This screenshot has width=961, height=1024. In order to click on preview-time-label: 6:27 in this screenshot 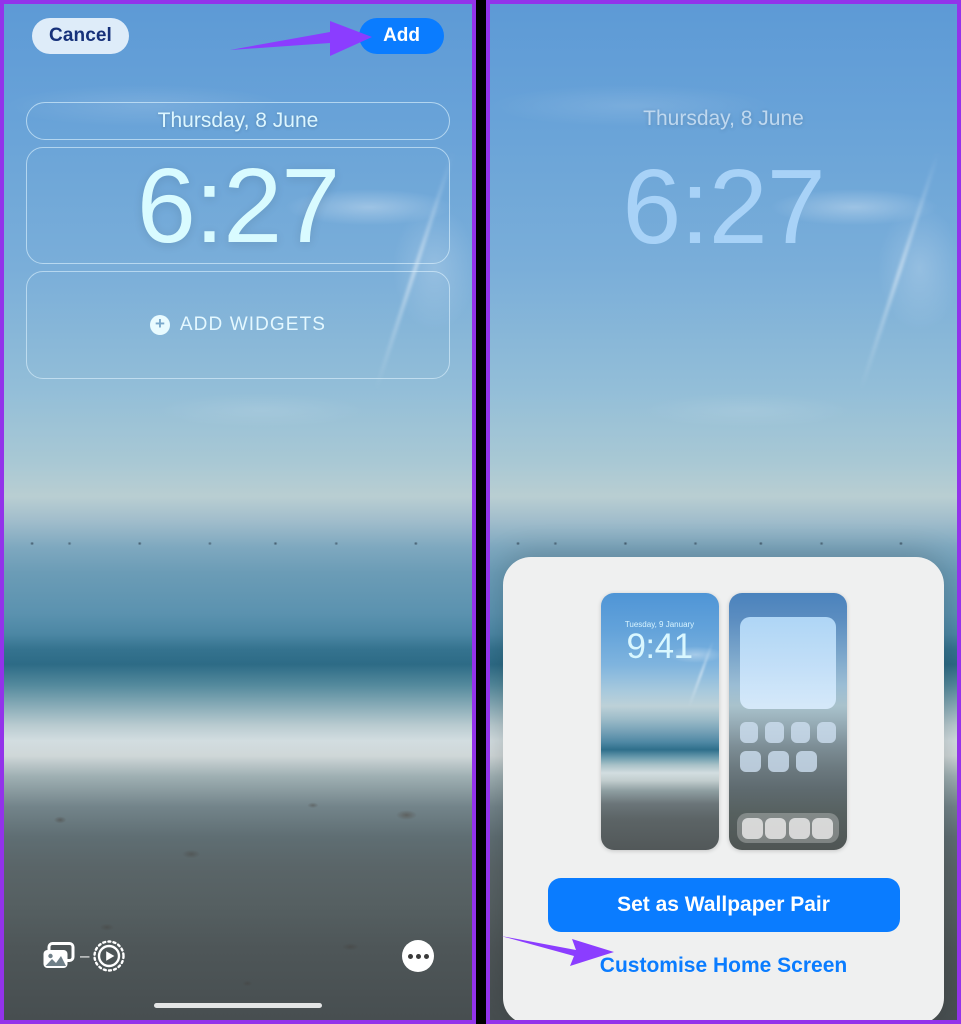, I will do `click(723, 207)`.